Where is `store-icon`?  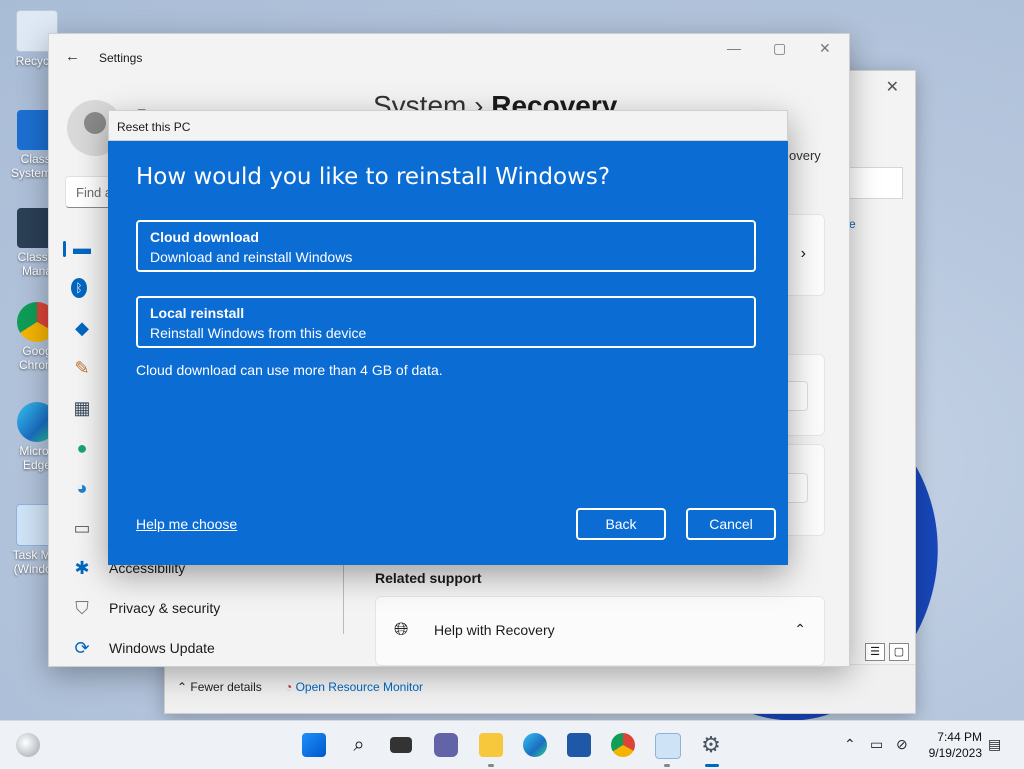 store-icon is located at coordinates (579, 745).